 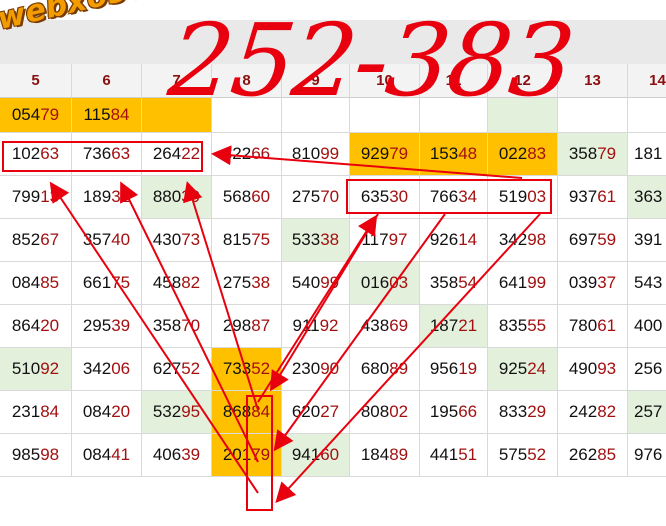 I want to click on result-cell: 543, so click(x=647, y=283).